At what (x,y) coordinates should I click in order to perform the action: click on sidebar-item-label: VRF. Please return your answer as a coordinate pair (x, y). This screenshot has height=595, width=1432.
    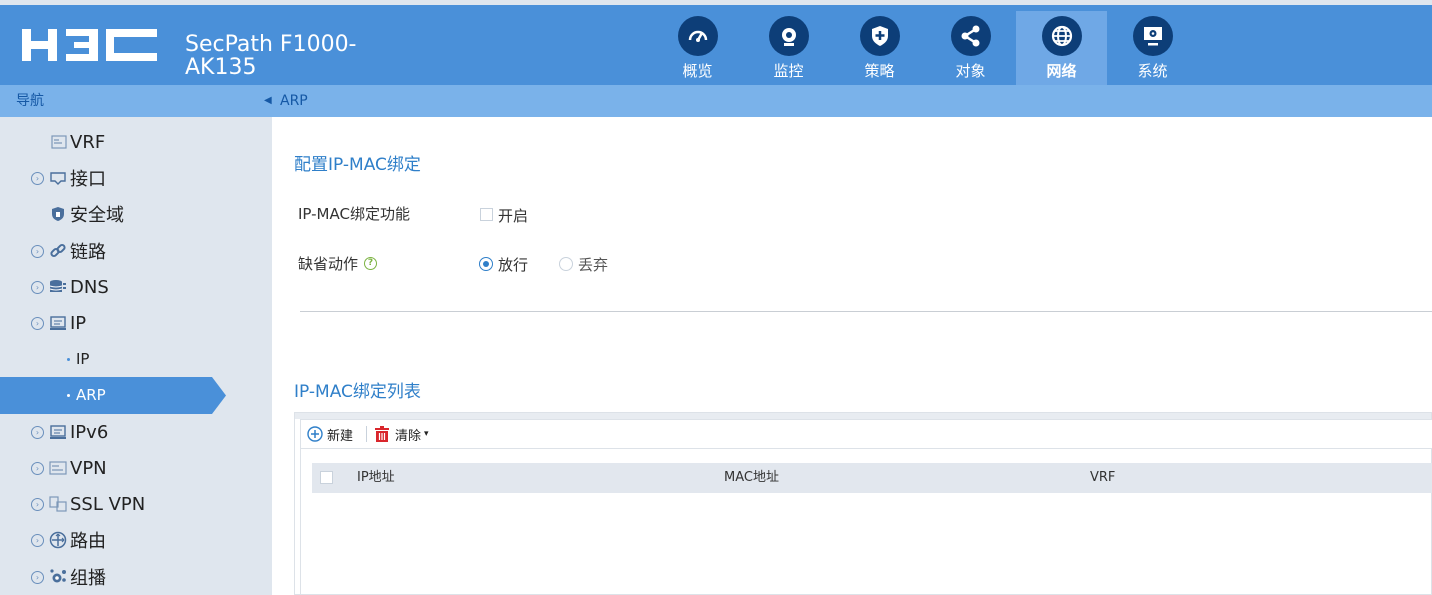
    Looking at the image, I should click on (88, 142).